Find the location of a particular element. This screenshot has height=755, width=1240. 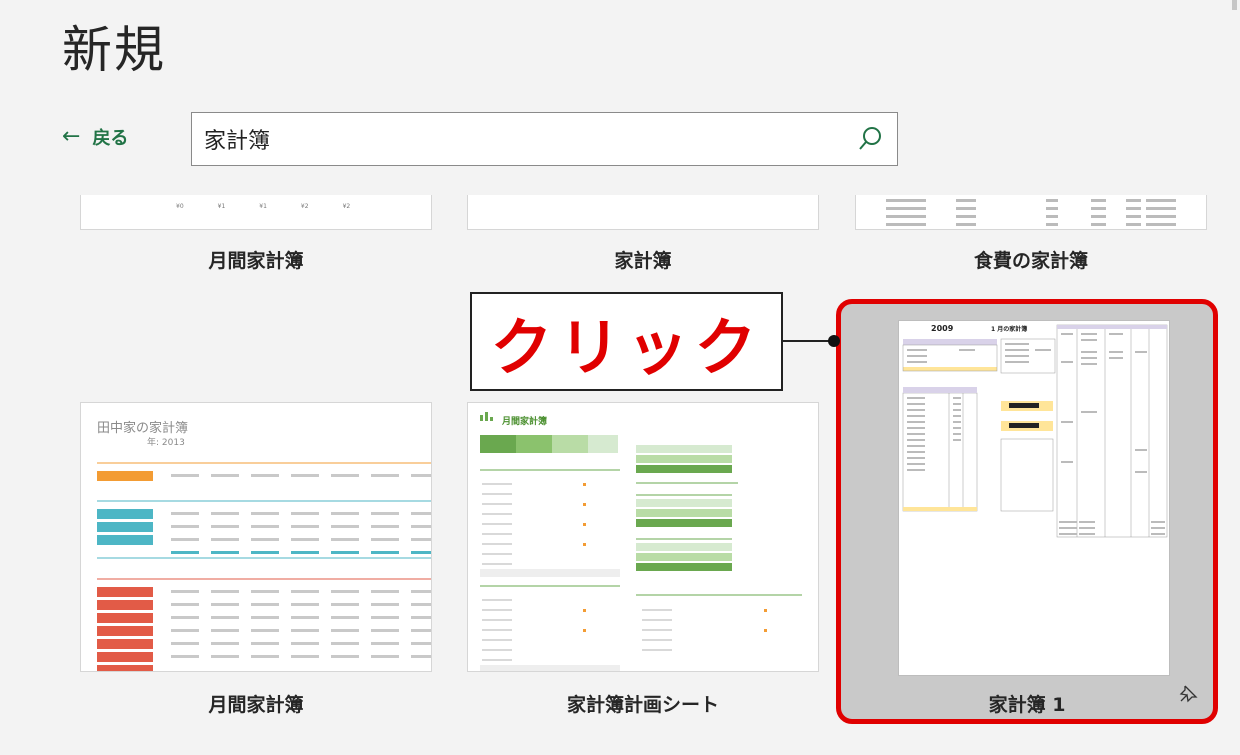

click-callout: クリック is located at coordinates (626, 341).